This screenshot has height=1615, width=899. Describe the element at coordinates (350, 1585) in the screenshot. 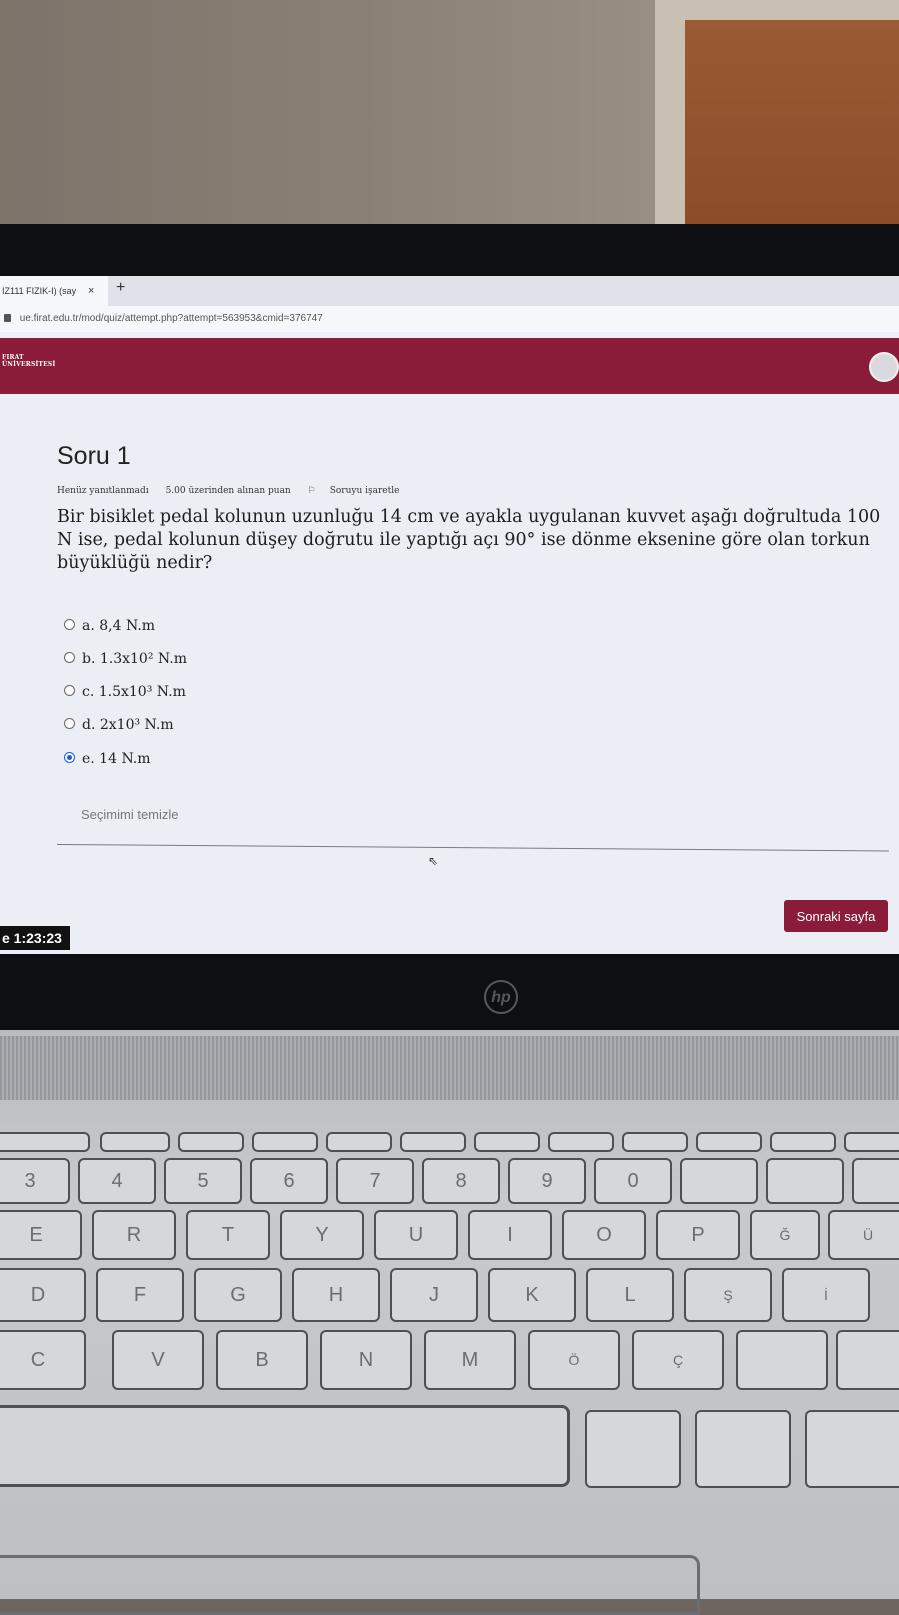

I see `touchpad` at that location.